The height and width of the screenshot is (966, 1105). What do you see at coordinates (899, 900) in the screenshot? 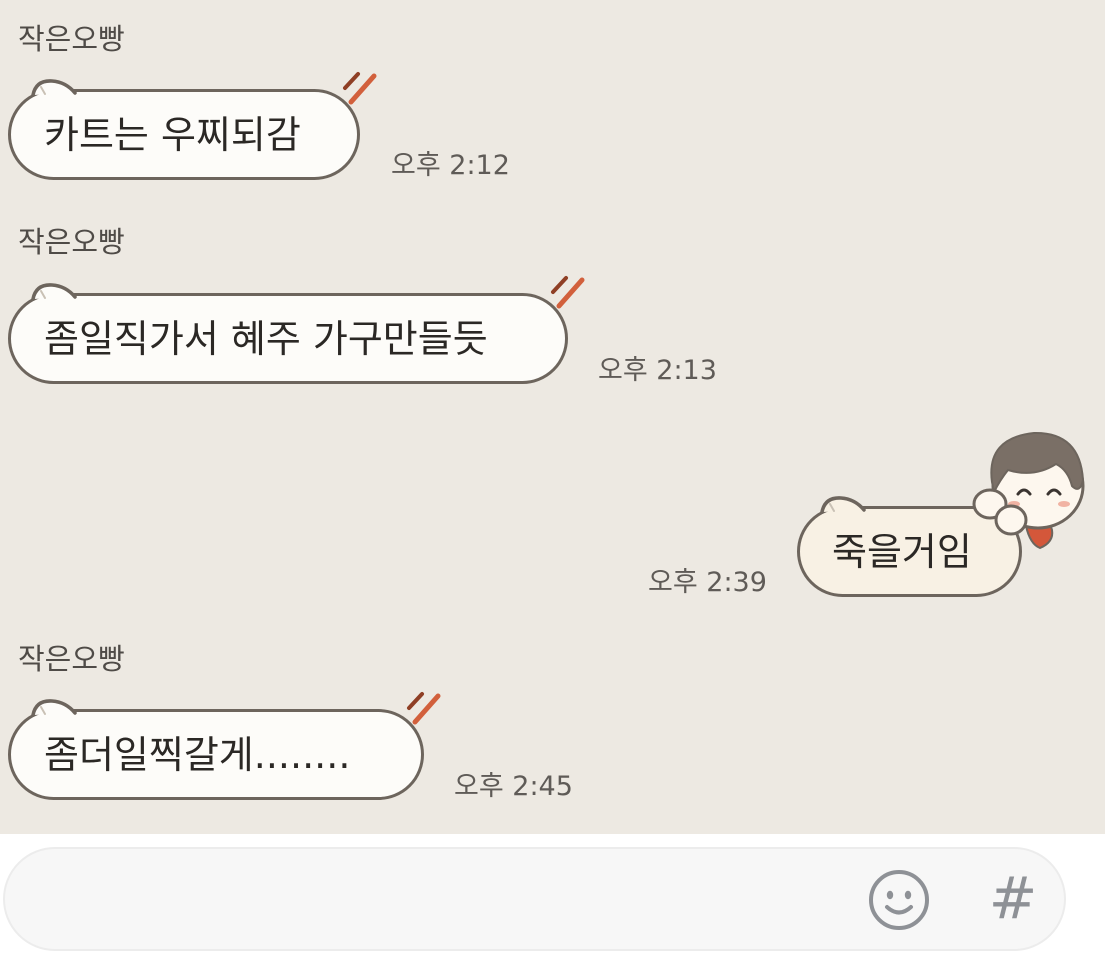
I see `smiley-face-icon` at bounding box center [899, 900].